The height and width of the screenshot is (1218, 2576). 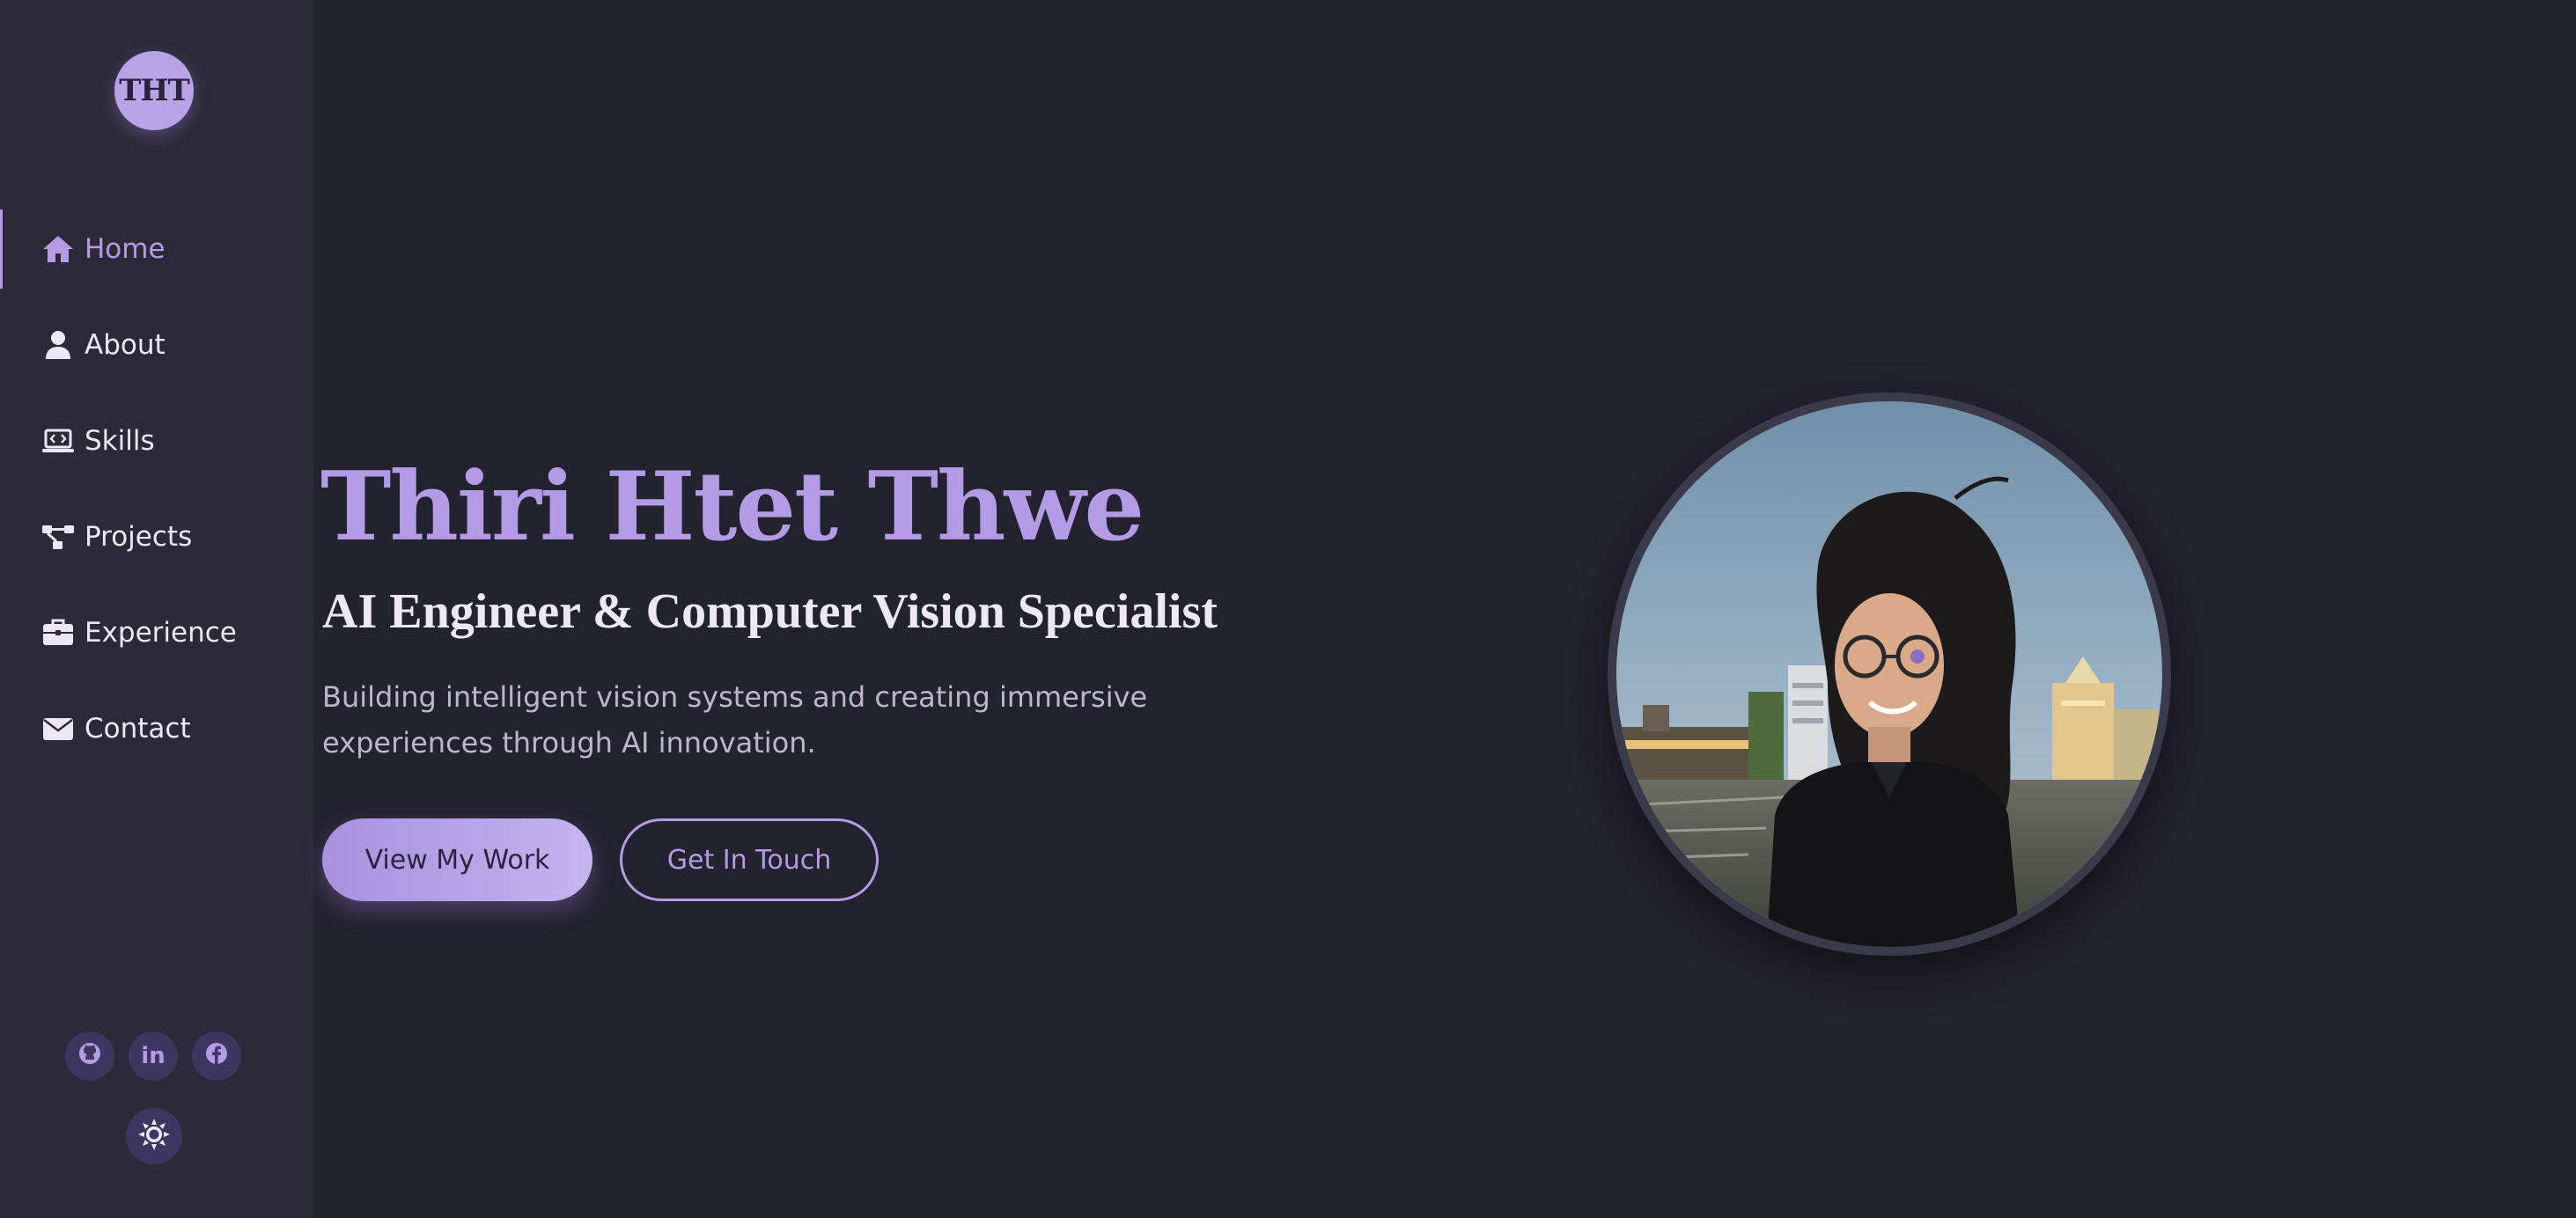 I want to click on sidebar-item-label: Contact, so click(x=138, y=729).